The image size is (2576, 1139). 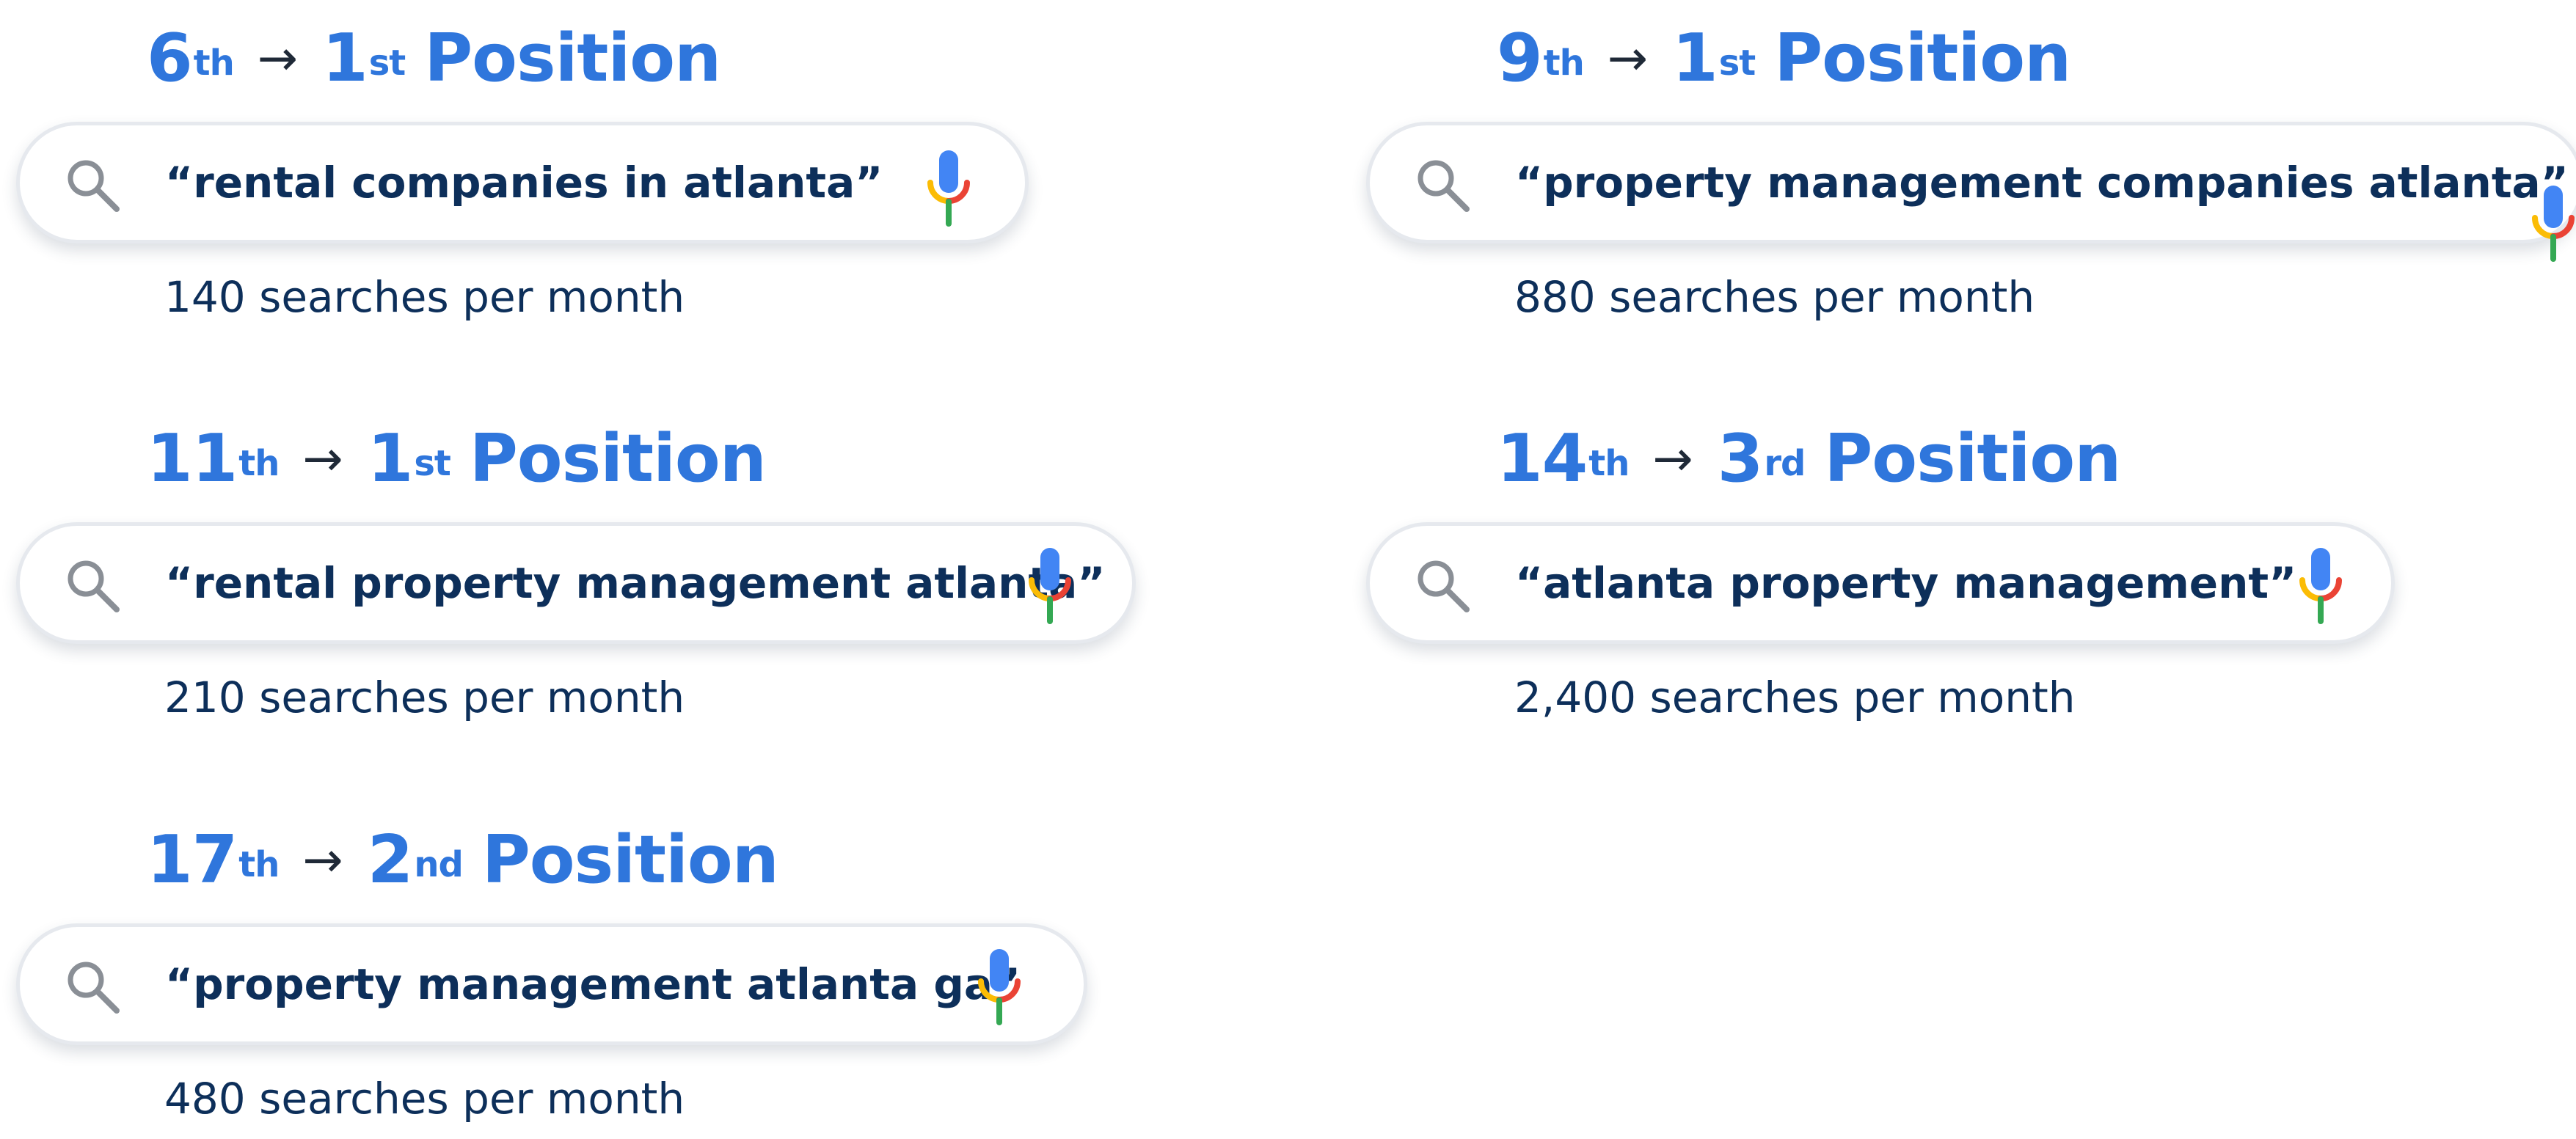 What do you see at coordinates (424, 1099) in the screenshot?
I see `search-volume: 480 searches per month` at bounding box center [424, 1099].